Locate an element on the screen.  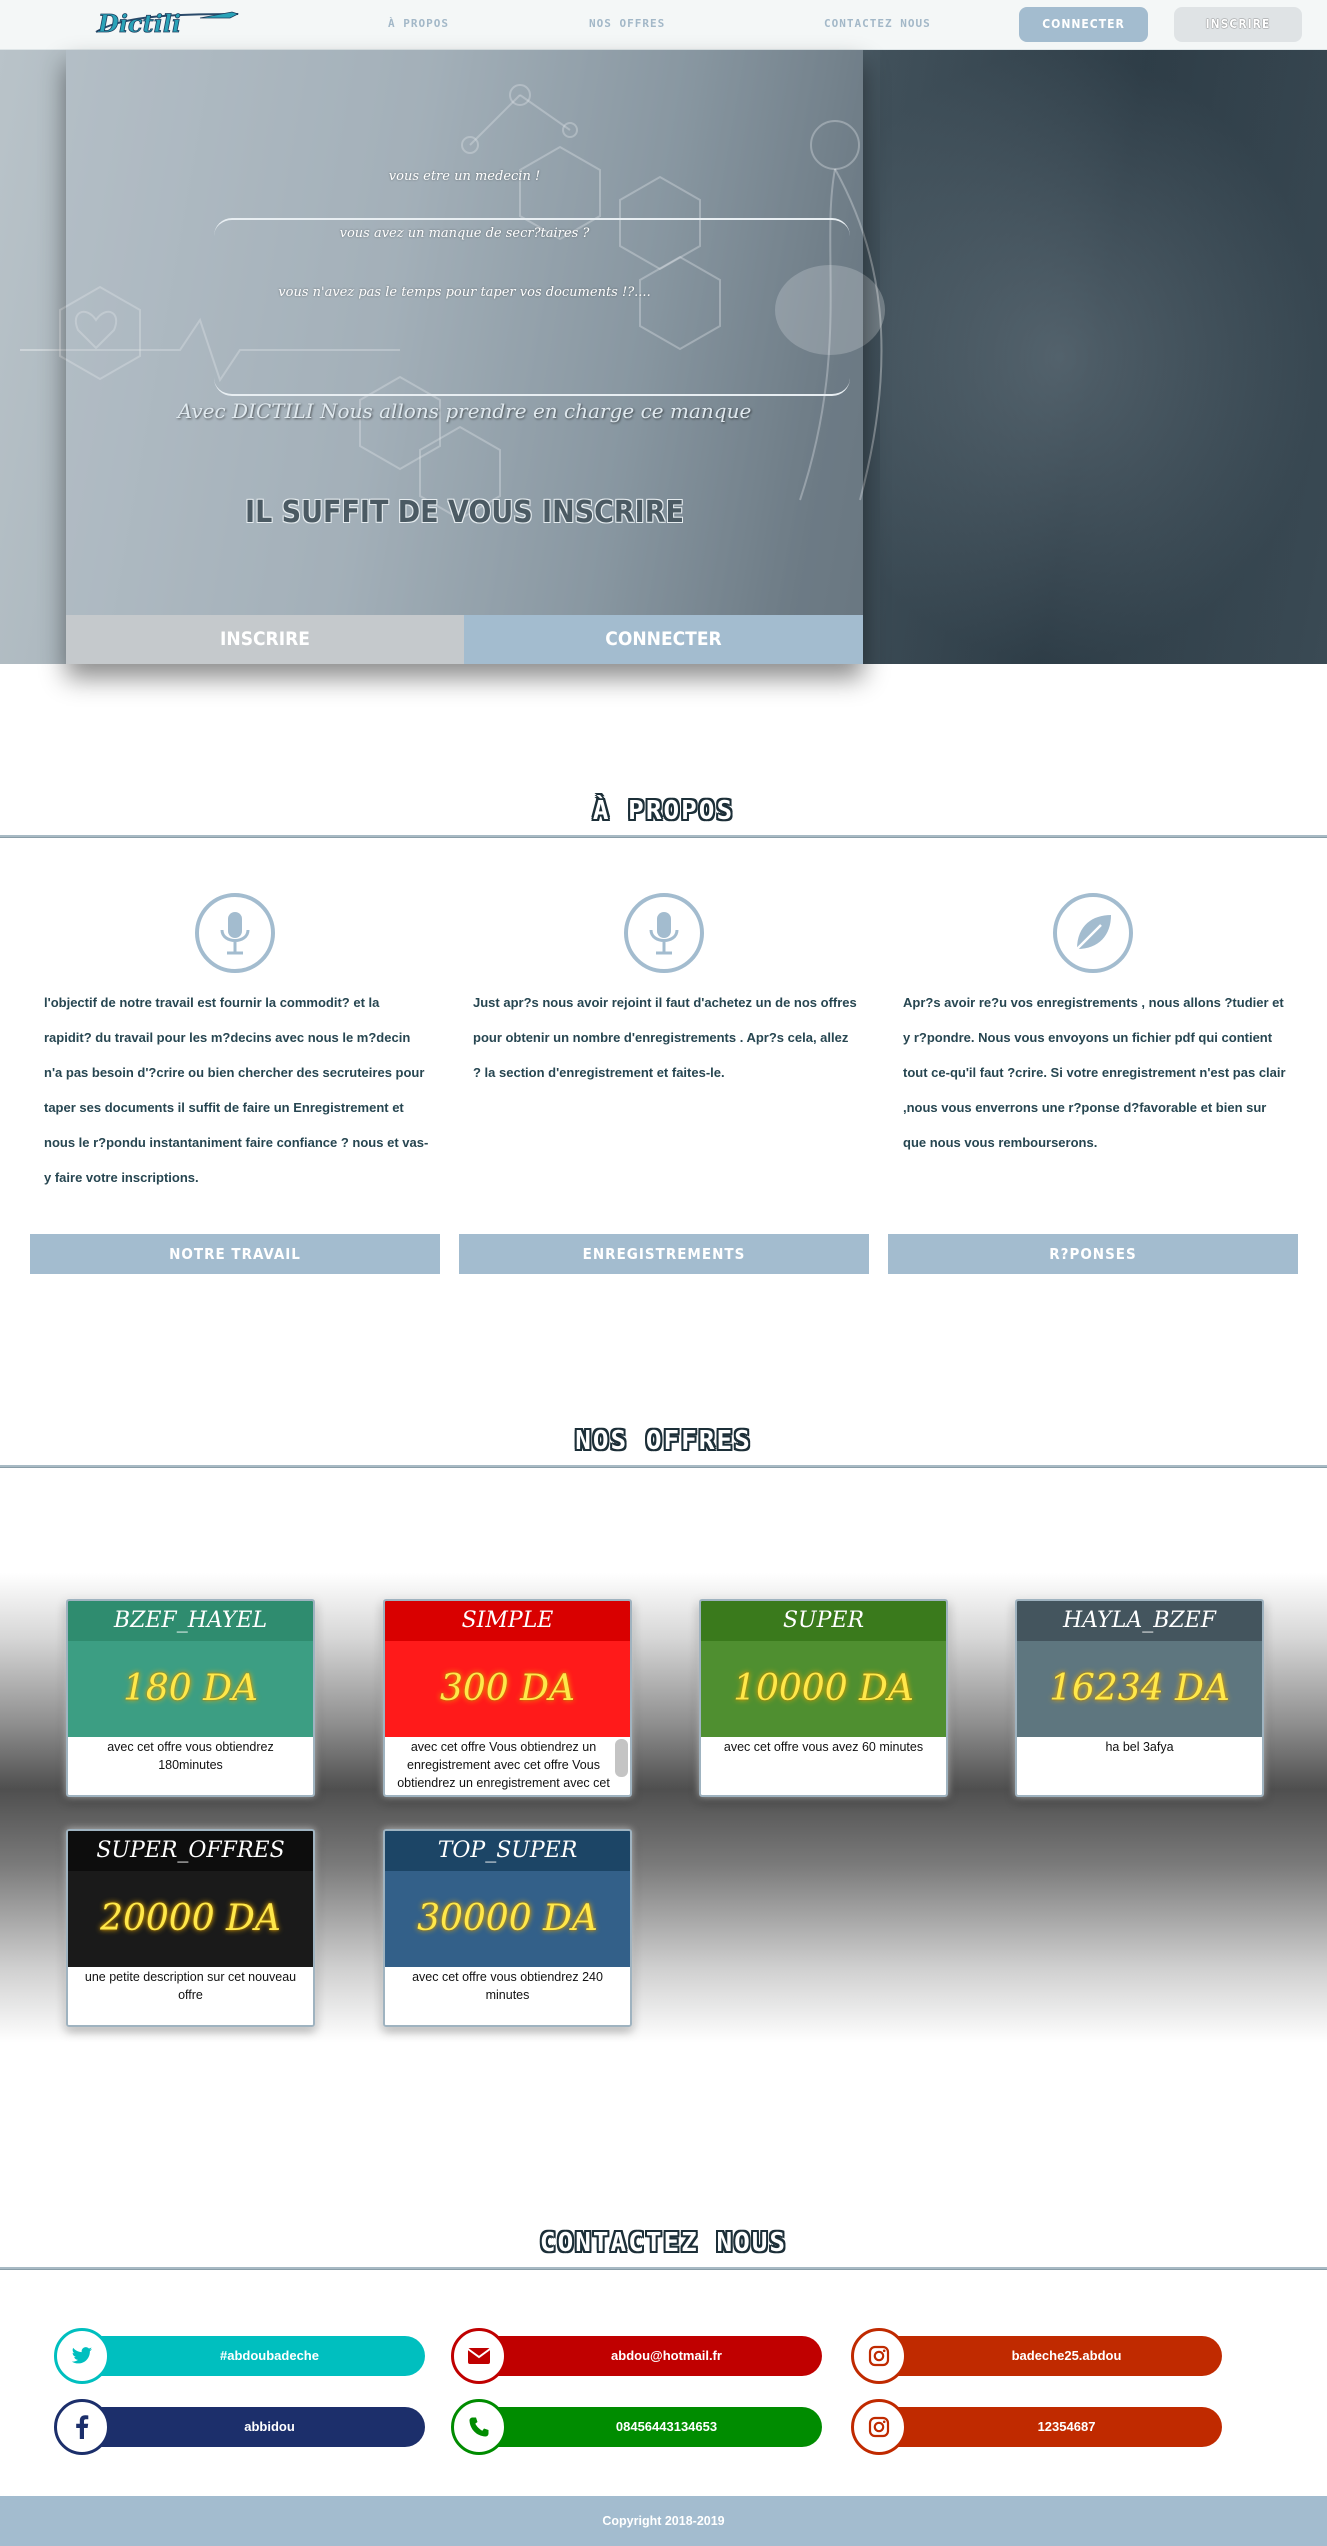
description-scrollbar is located at coordinates (621, 1758).